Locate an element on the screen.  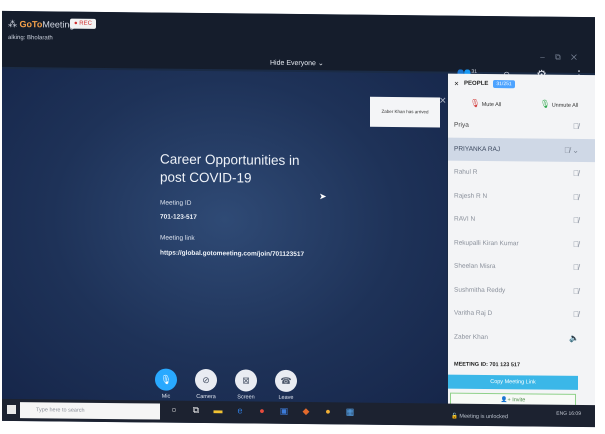
screen-share-icon: ⊠ is located at coordinates (246, 380).